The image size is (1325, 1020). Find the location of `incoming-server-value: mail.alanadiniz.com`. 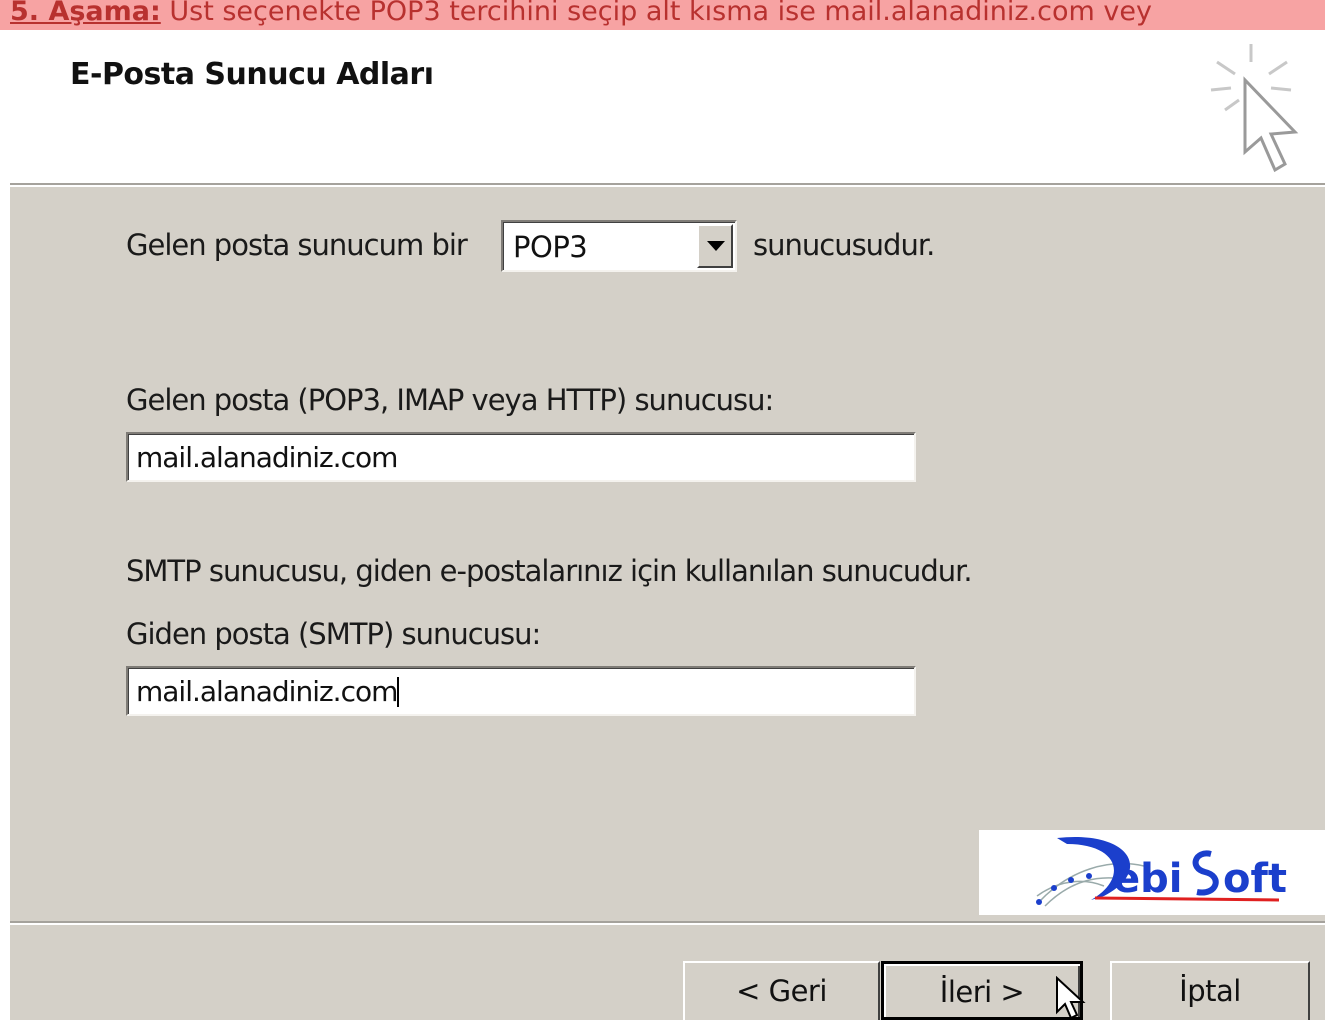

incoming-server-value: mail.alanadiniz.com is located at coordinates (267, 457).